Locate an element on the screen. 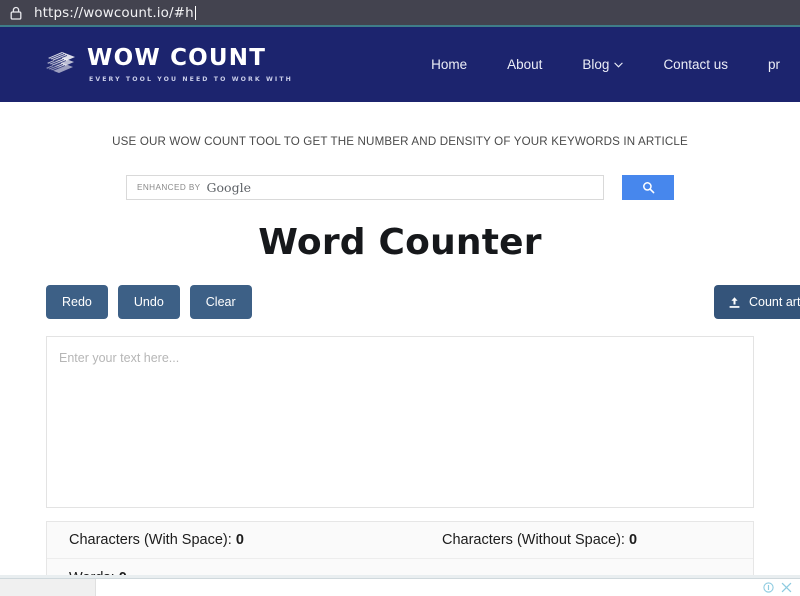 The height and width of the screenshot is (596, 800). nav-item-blog: Blog is located at coordinates (602, 64).